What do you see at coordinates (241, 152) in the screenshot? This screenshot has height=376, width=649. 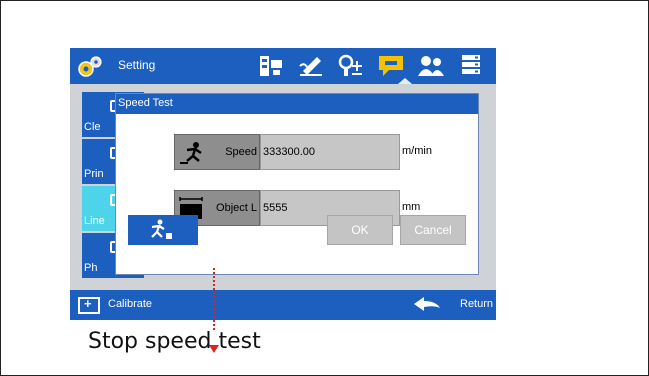 I see `speed-label: Speed` at bounding box center [241, 152].